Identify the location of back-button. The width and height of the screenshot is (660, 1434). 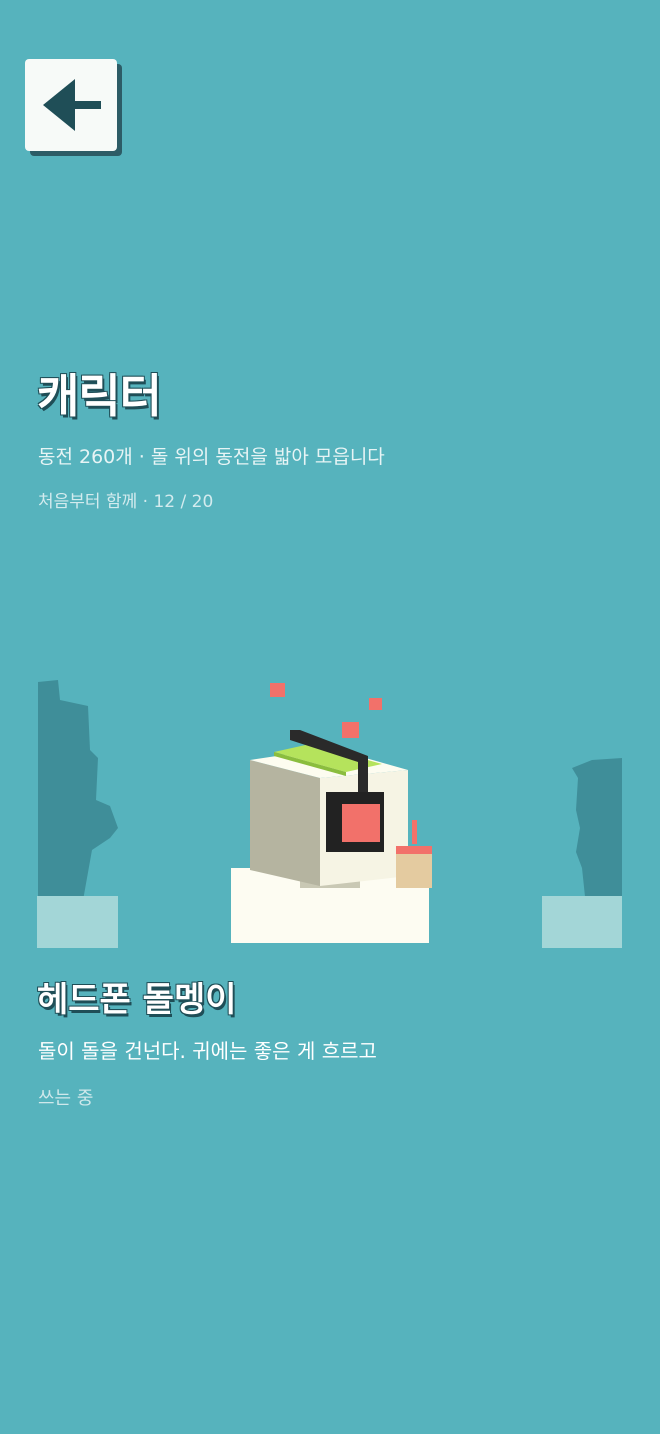
(71, 105).